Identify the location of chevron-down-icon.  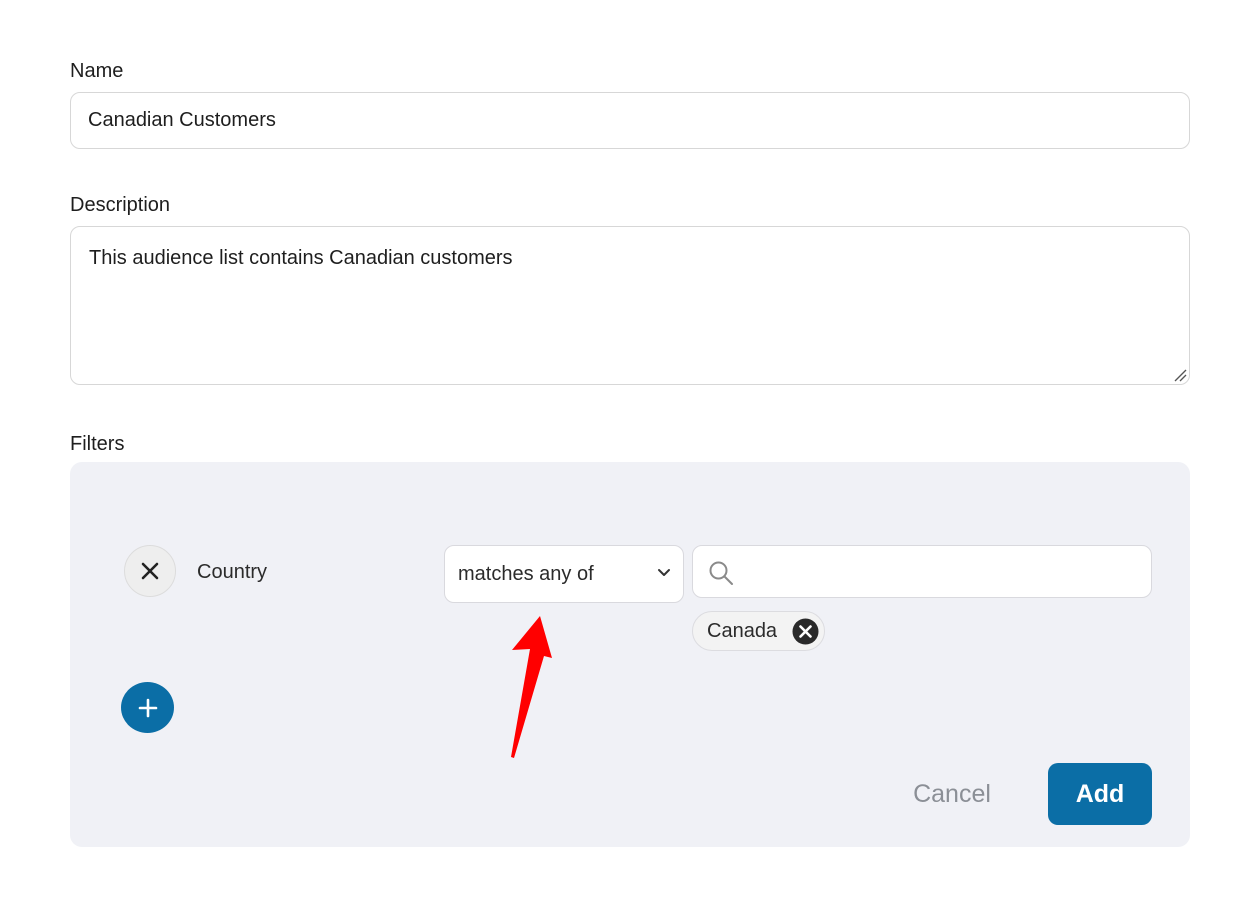
(664, 572).